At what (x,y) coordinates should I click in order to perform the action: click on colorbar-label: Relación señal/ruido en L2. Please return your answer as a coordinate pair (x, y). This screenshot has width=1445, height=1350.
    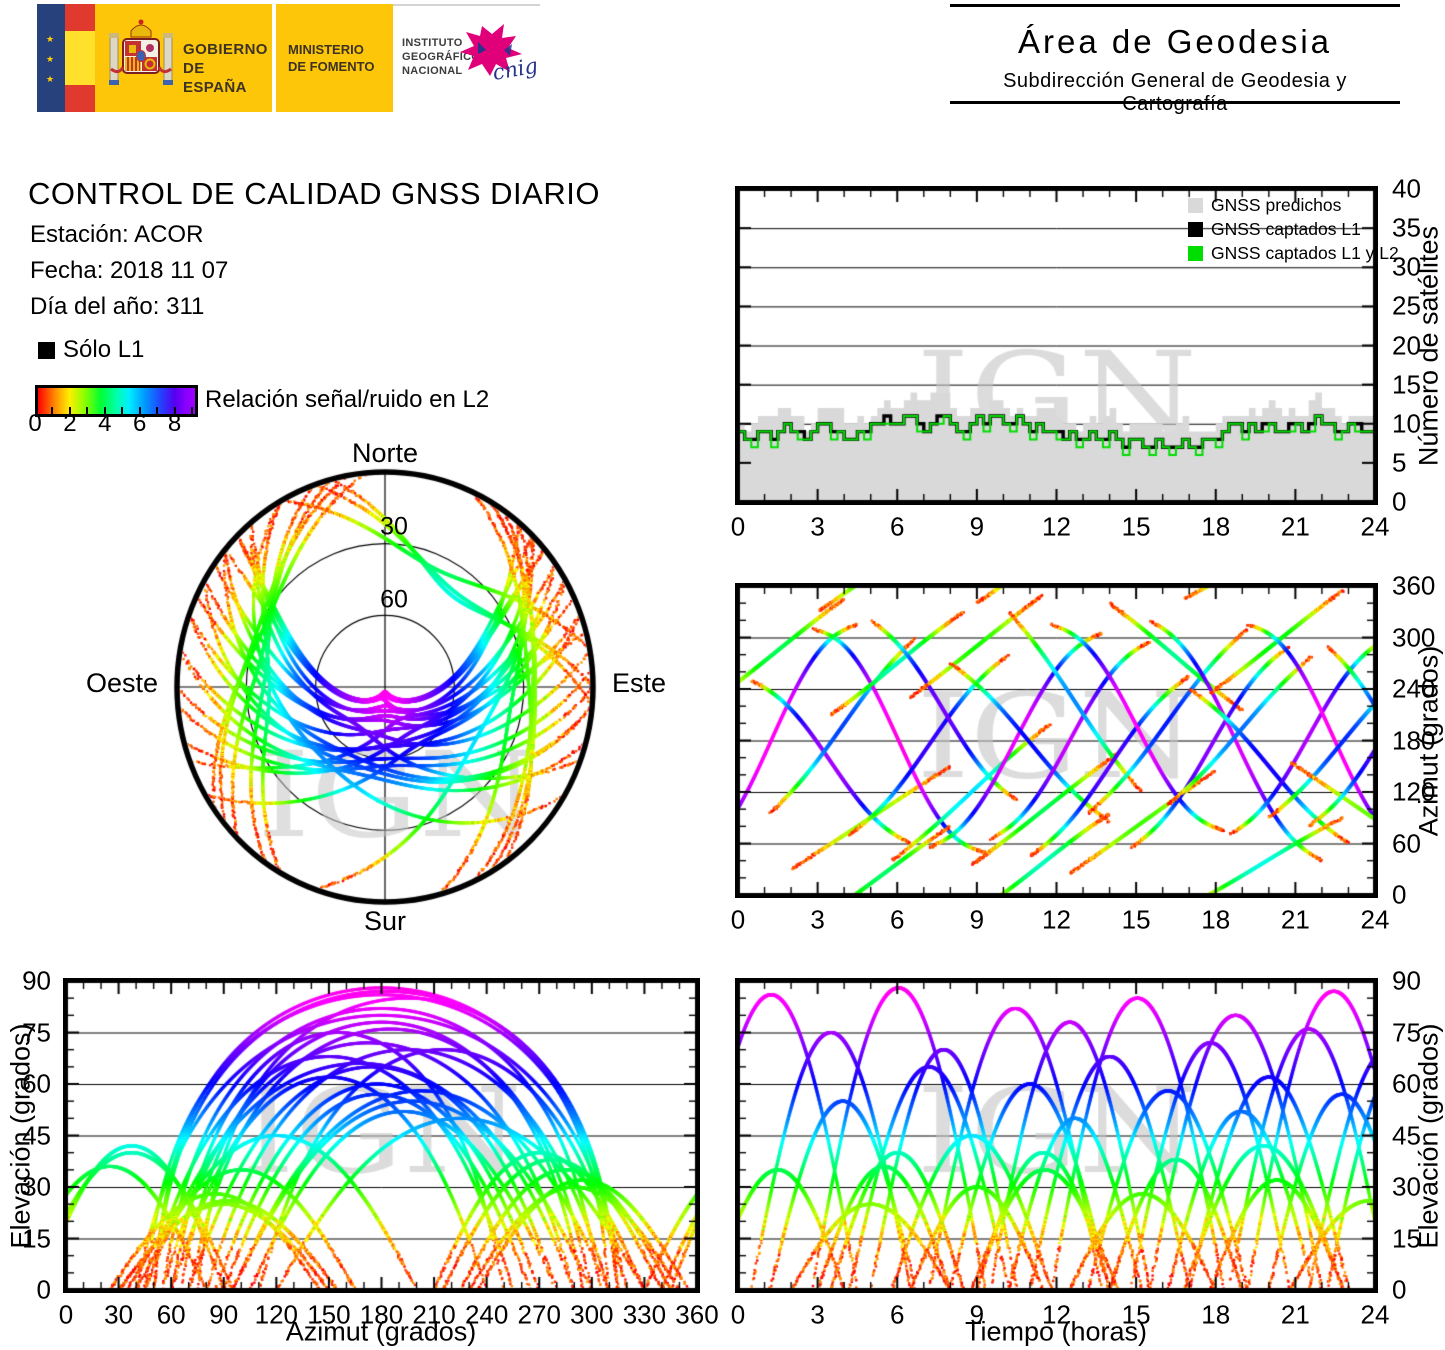
    Looking at the image, I should click on (347, 399).